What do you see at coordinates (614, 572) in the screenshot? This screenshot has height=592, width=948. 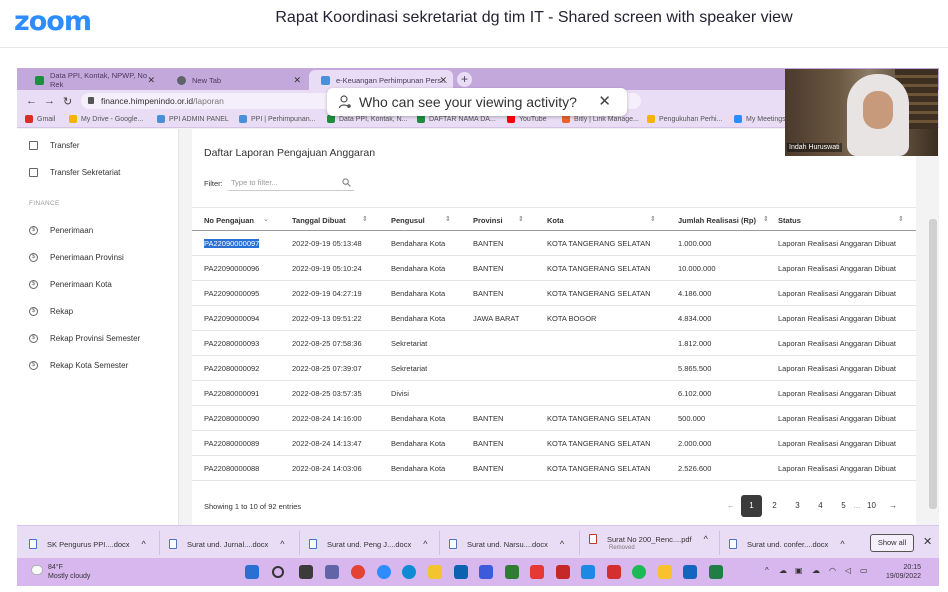 I see `acrobat-icon` at bounding box center [614, 572].